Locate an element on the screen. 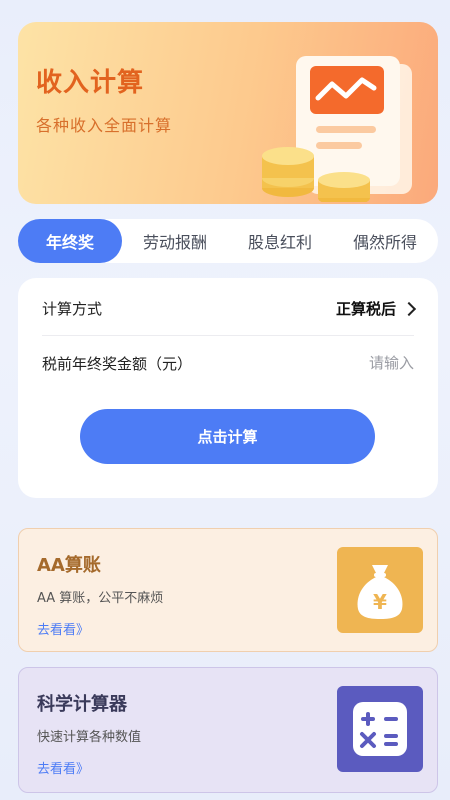 The height and width of the screenshot is (800, 450). chevron-right-icon is located at coordinates (409, 308).